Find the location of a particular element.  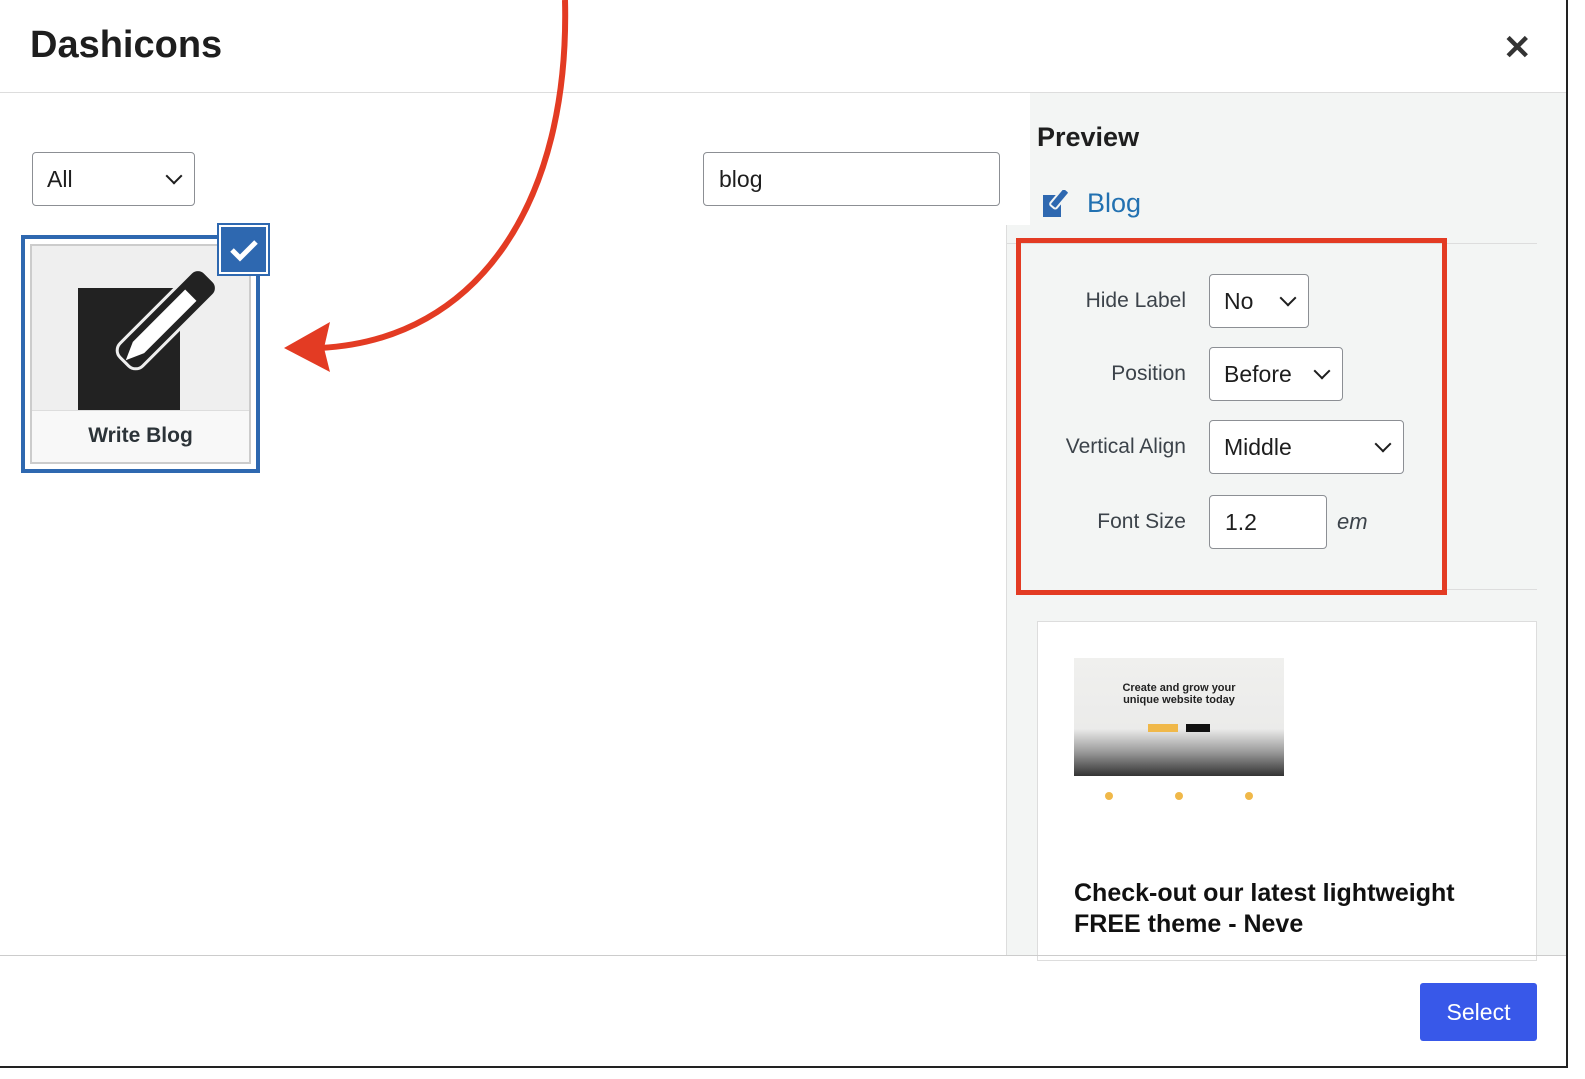

select-button: Select is located at coordinates (1478, 1012).